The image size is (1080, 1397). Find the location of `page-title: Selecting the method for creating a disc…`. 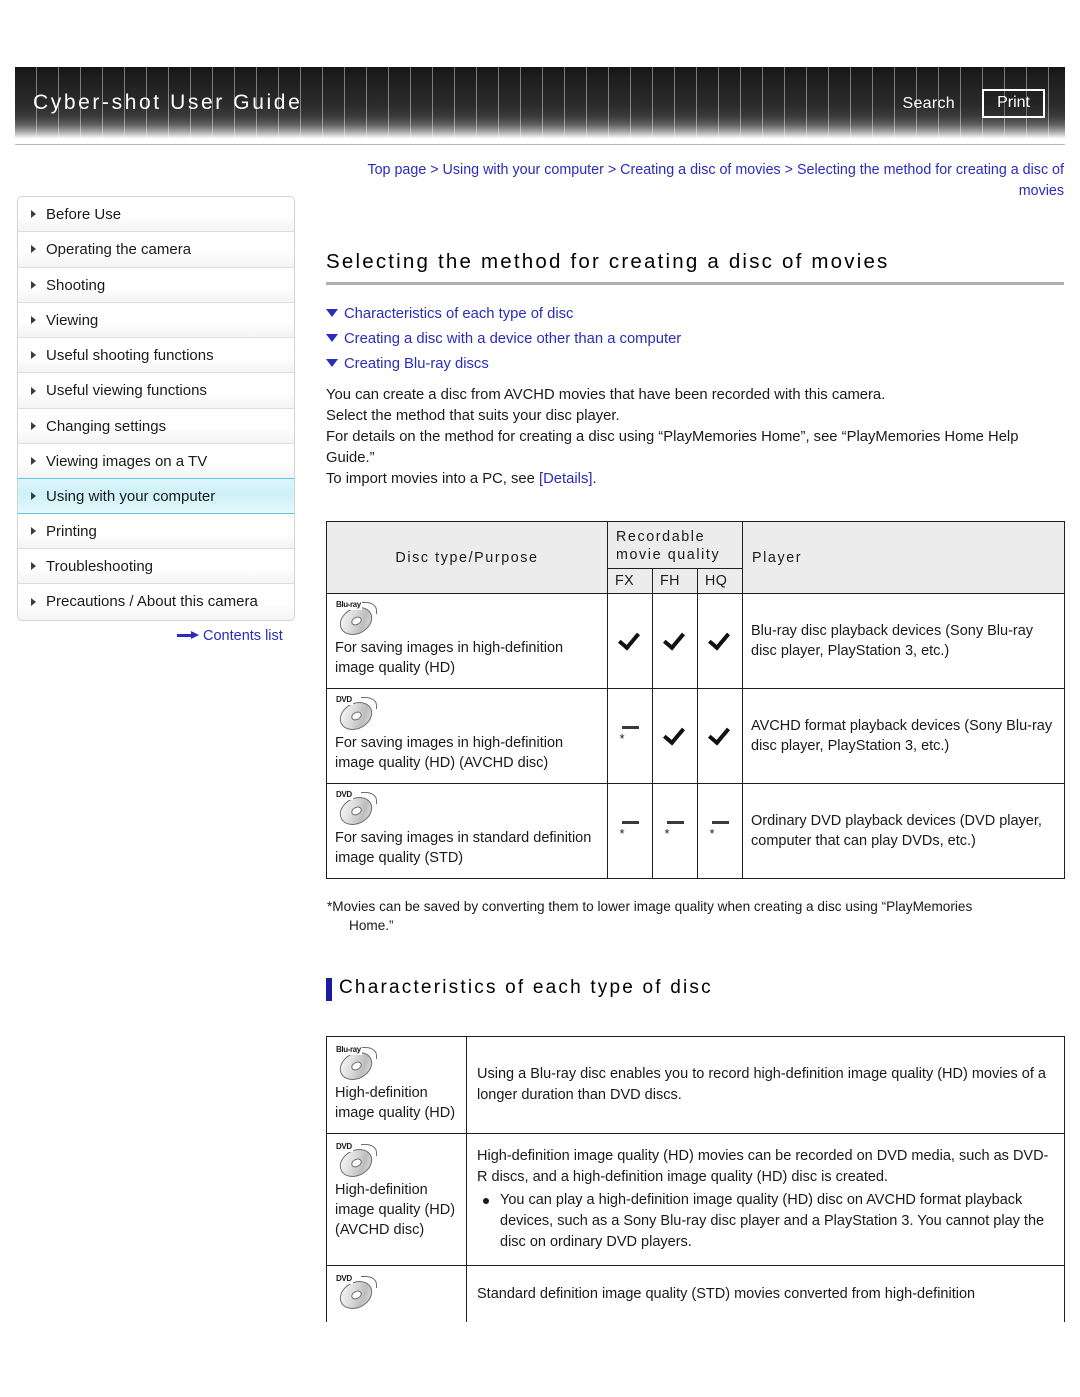

page-title: Selecting the method for creating a disc… is located at coordinates (608, 261).